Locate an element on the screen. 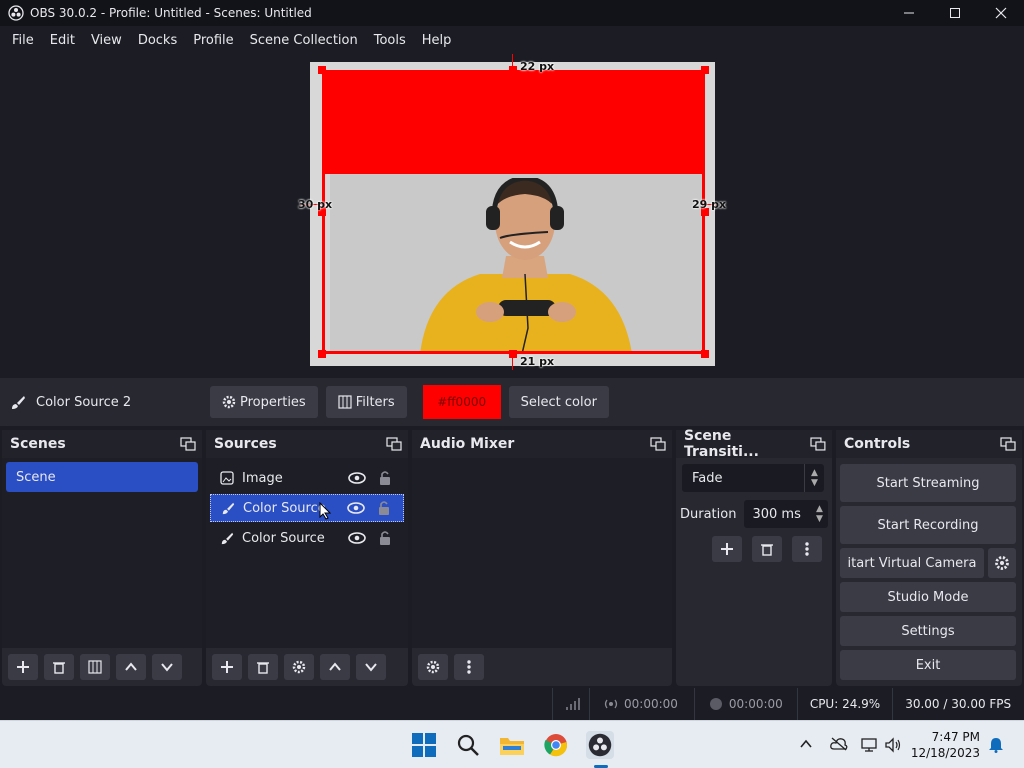 The width and height of the screenshot is (1024, 768). remove-scene-button is located at coordinates (59, 667).